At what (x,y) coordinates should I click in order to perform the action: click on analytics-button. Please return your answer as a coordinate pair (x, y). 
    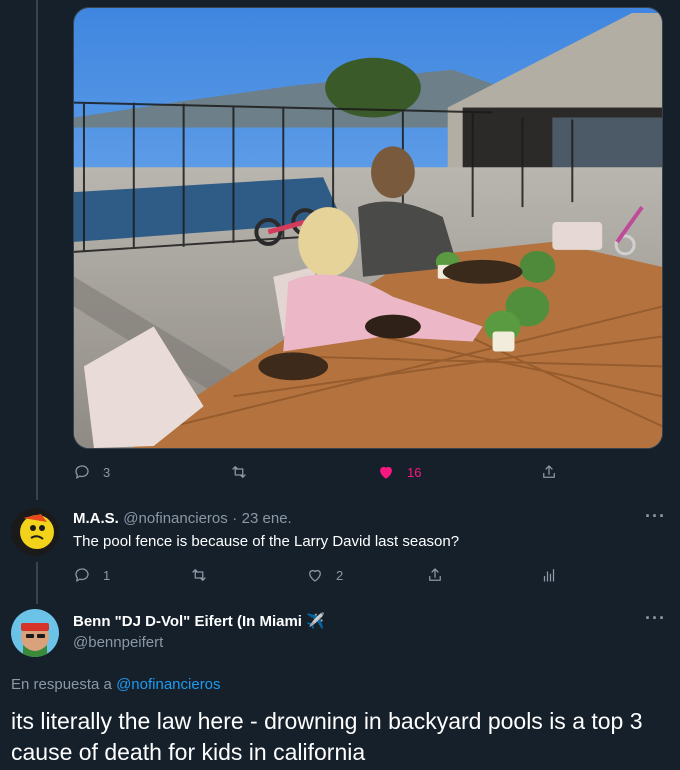
    Looking at the image, I should click on (549, 575).